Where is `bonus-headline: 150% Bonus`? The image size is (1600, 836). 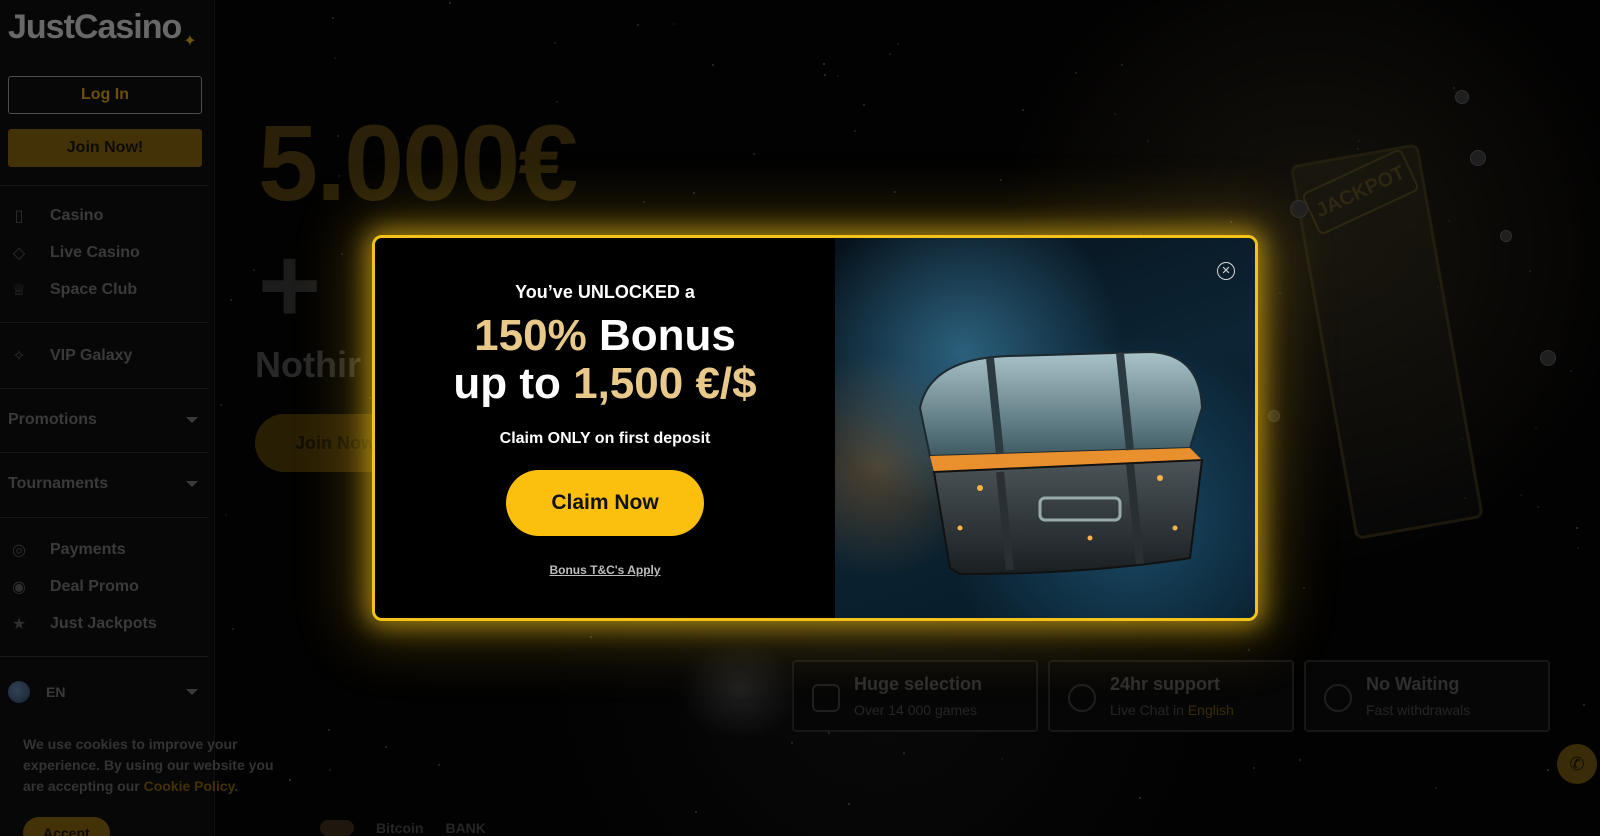 bonus-headline: 150% Bonus is located at coordinates (605, 336).